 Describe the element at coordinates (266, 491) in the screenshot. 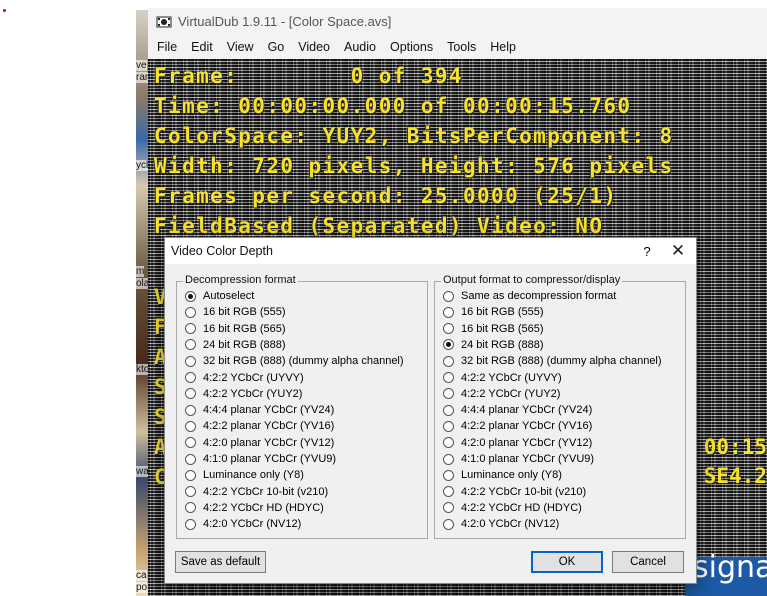

I see `decompression-option-label: 4:2:2 YCbCr 10-bit (v210)` at that location.